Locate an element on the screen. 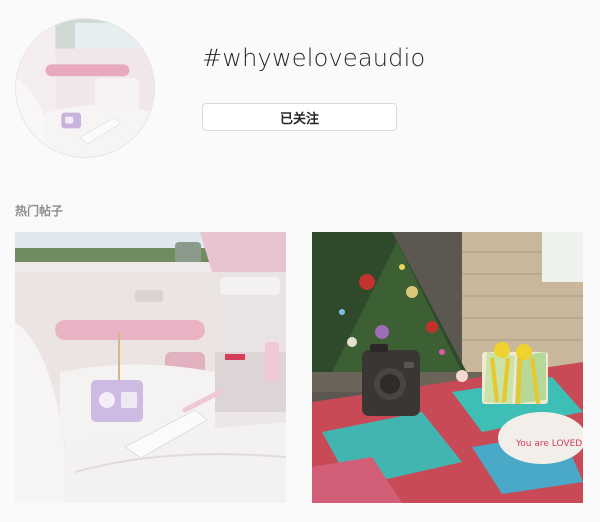  avatar-image is located at coordinates (85, 88).